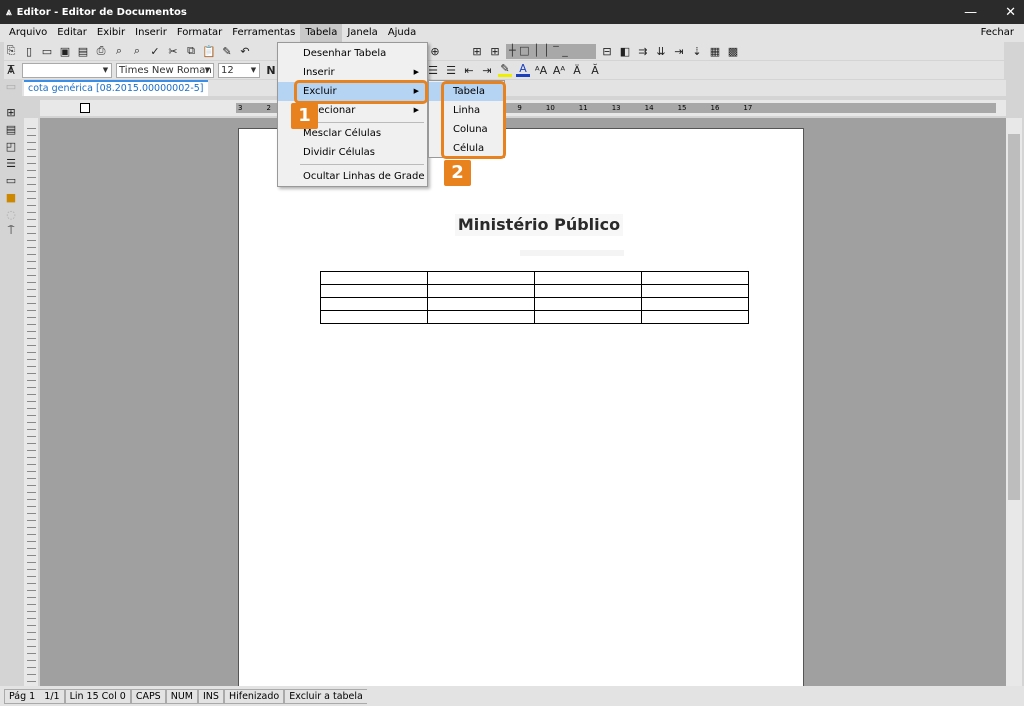 The height and width of the screenshot is (706, 1024). Describe the element at coordinates (191, 51) in the screenshot. I see `copy-icon: ⧉` at that location.